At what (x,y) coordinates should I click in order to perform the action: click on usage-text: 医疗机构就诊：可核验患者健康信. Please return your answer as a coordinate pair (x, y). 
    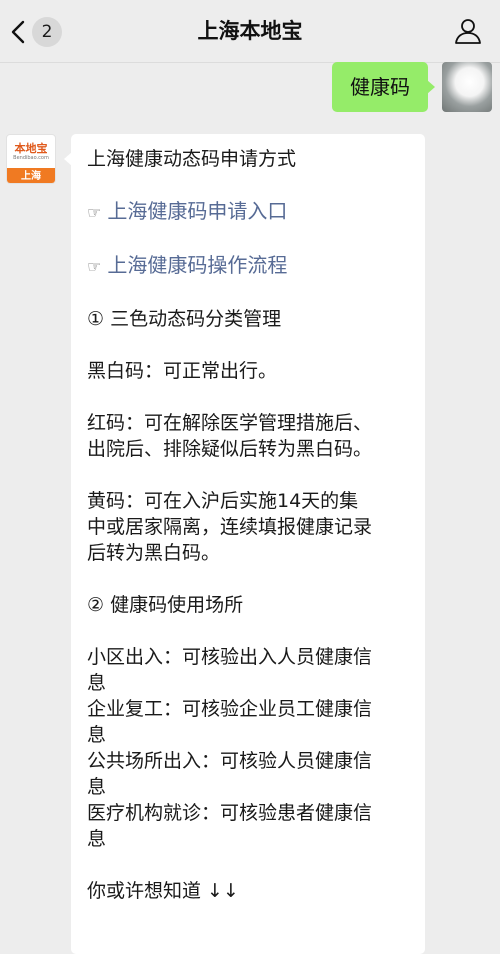
    Looking at the image, I should click on (230, 813).